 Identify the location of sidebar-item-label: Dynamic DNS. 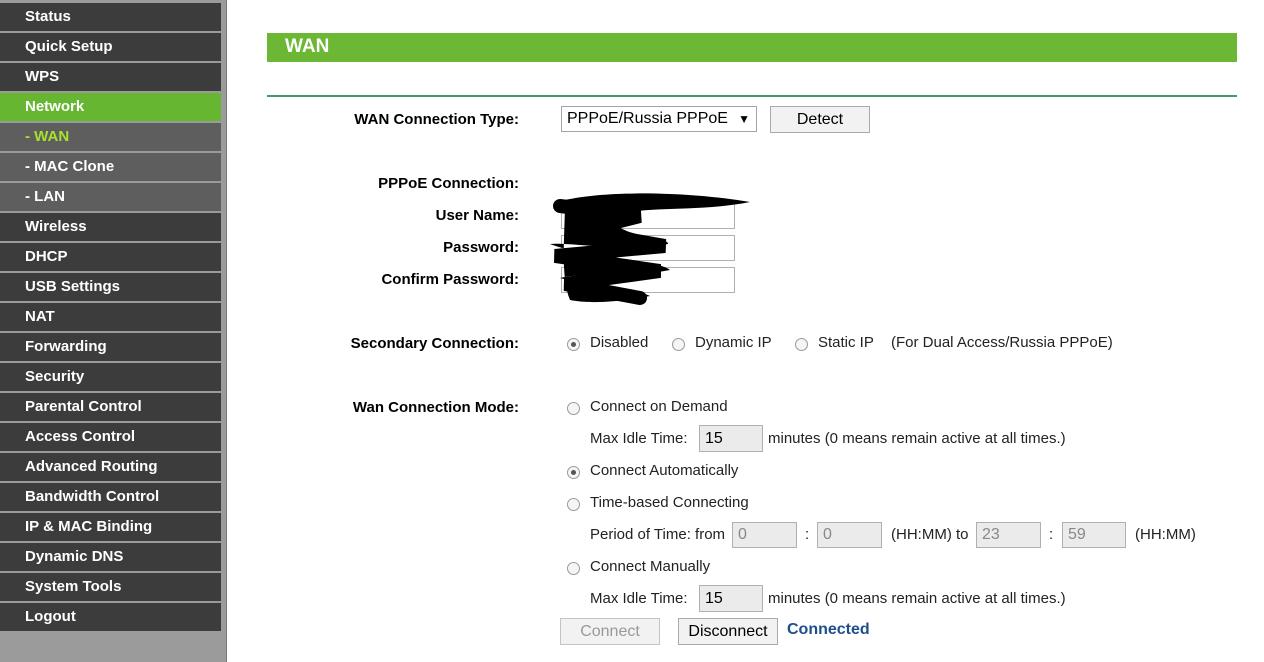
(74, 556).